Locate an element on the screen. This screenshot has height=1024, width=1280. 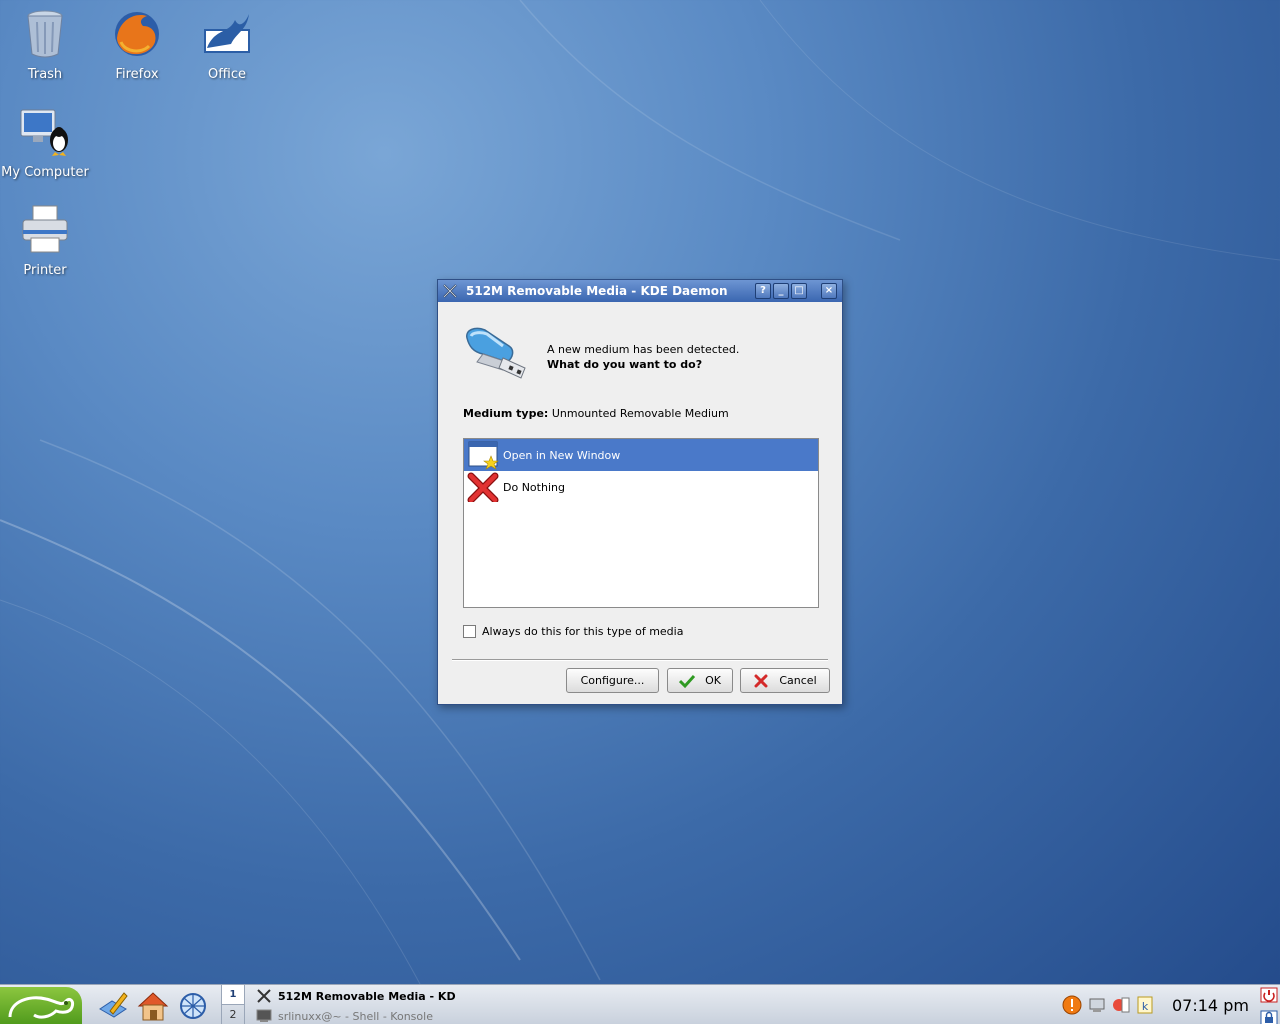
update-alert-icon is located at coordinates (1072, 1005).